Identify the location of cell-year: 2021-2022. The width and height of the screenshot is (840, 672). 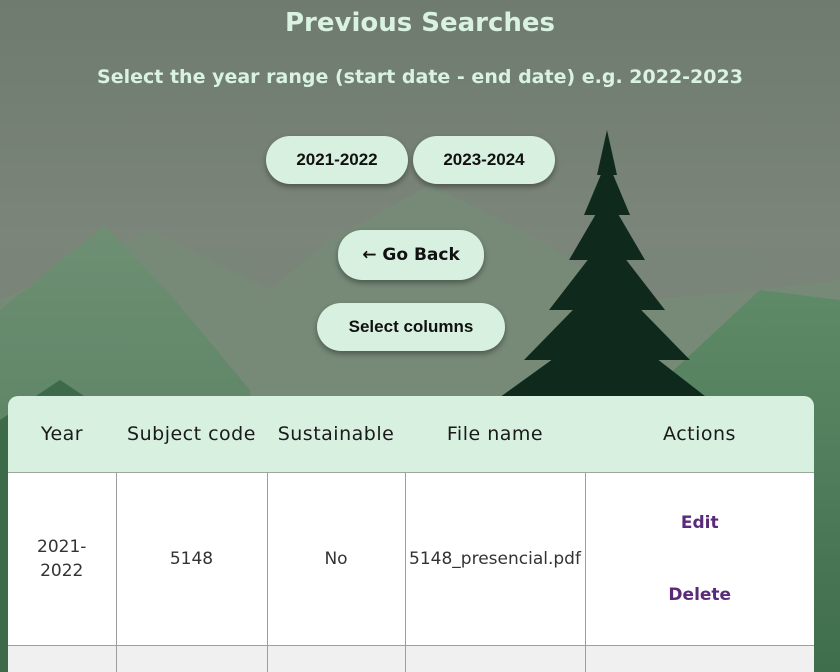
(62, 559).